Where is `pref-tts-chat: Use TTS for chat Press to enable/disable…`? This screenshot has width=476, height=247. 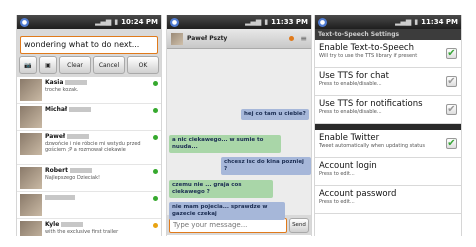 pref-tts-chat: Use TTS for chat Press to enable/disable… is located at coordinates (388, 82).